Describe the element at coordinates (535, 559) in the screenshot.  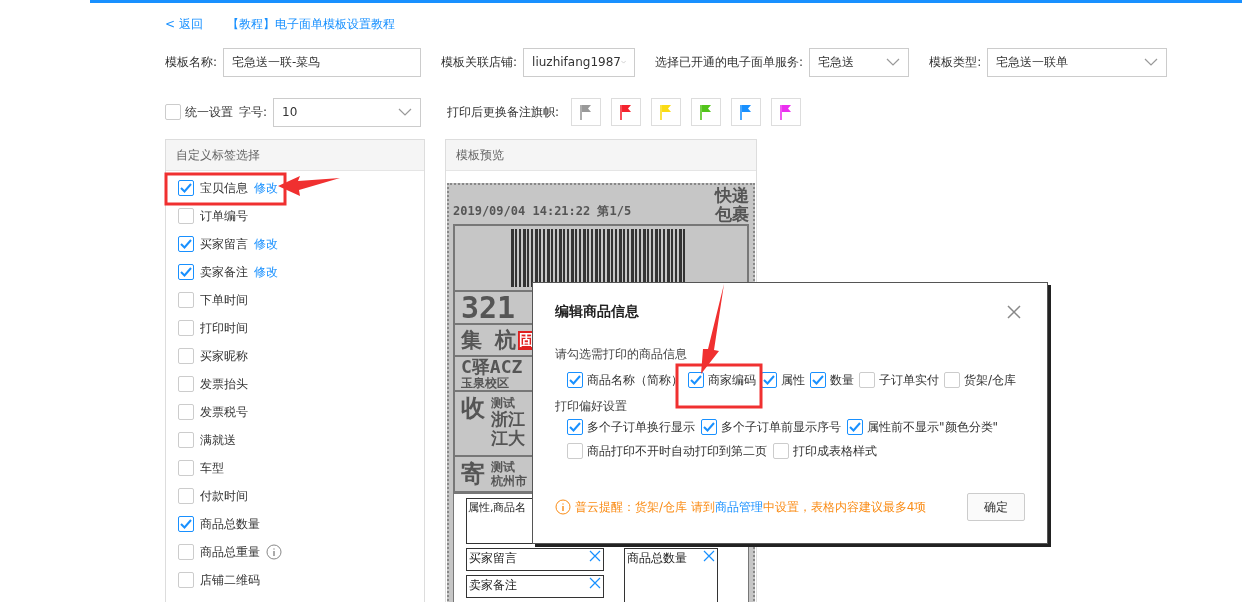
I see `label-field: 买家留言` at that location.